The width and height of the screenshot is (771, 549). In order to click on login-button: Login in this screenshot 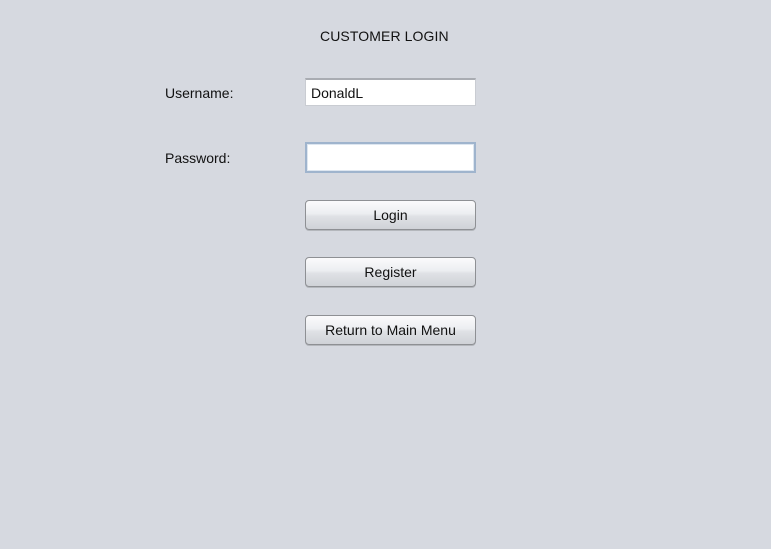, I will do `click(390, 215)`.